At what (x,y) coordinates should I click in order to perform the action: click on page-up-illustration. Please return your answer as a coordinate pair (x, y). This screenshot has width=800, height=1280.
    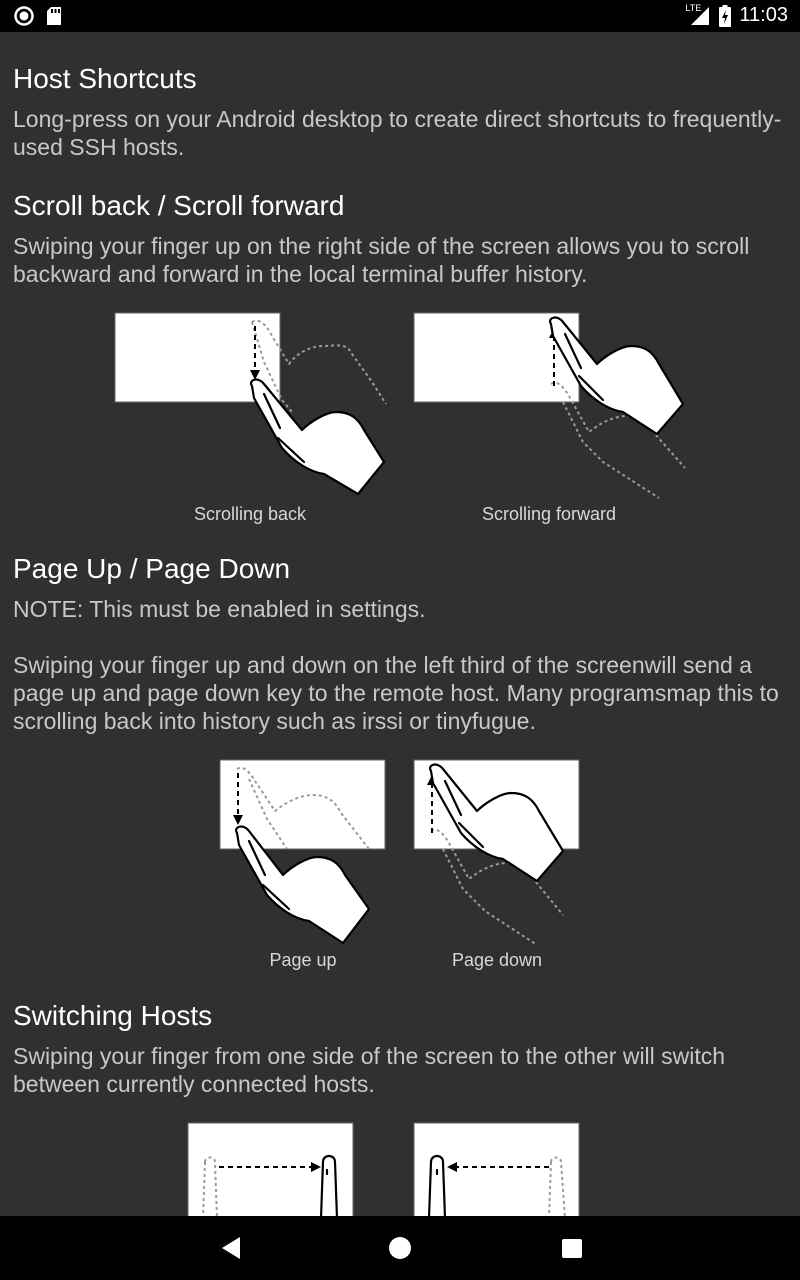
    Looking at the image, I should click on (302, 852).